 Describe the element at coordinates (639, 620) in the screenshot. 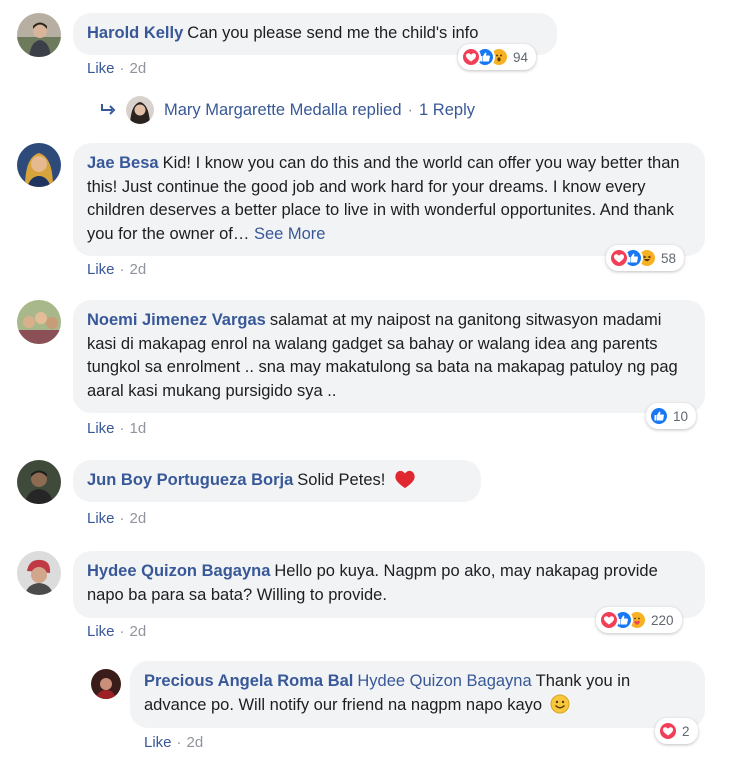

I see `reaction-summary: 220` at that location.